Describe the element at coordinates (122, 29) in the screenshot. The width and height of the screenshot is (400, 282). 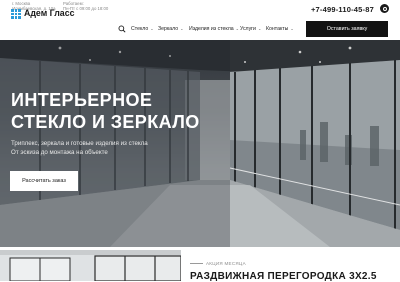
I see `search-icon` at that location.